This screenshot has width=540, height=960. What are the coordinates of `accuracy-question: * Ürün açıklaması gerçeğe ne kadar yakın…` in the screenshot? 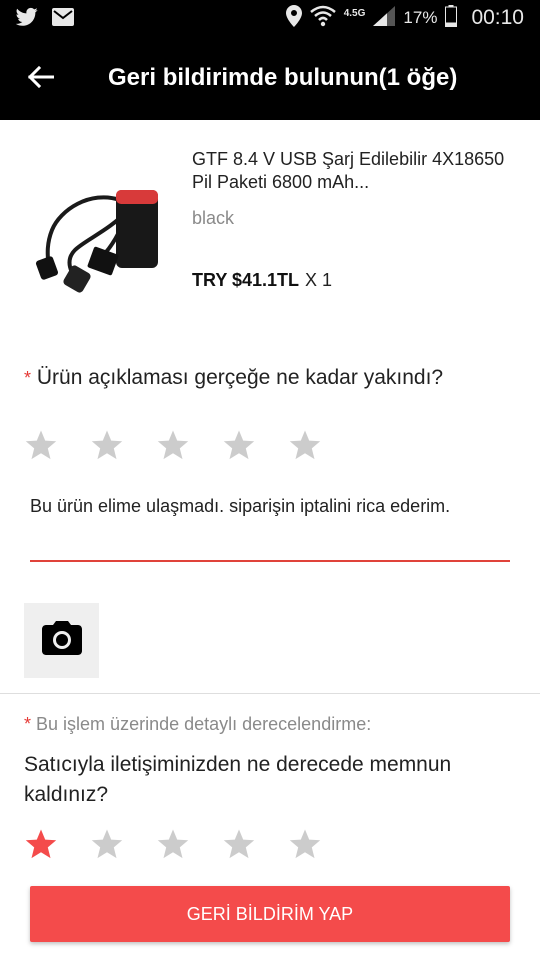 It's located at (233, 378).